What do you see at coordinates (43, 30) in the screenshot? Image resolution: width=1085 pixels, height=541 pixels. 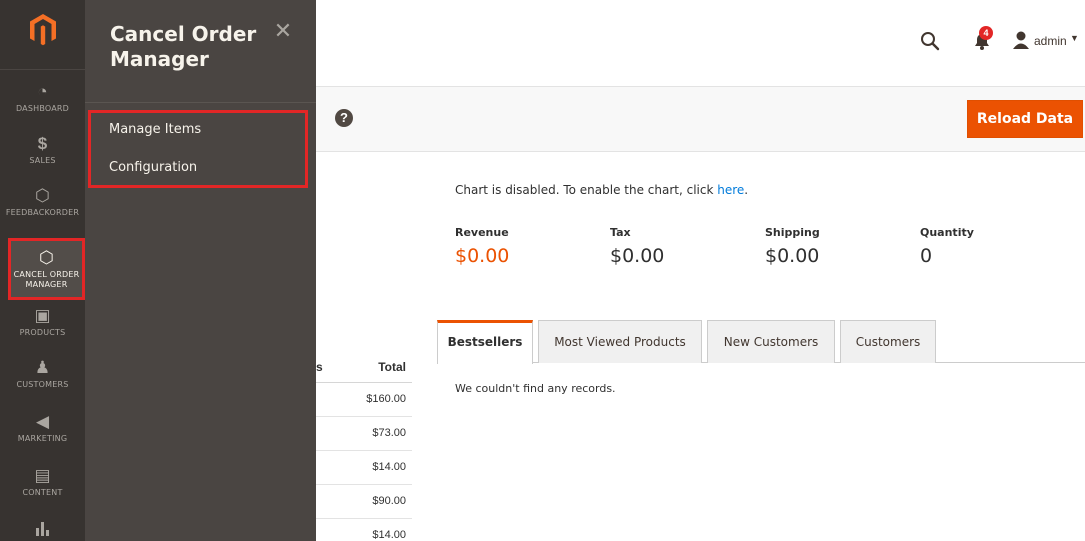 I see `magento-logo-icon` at bounding box center [43, 30].